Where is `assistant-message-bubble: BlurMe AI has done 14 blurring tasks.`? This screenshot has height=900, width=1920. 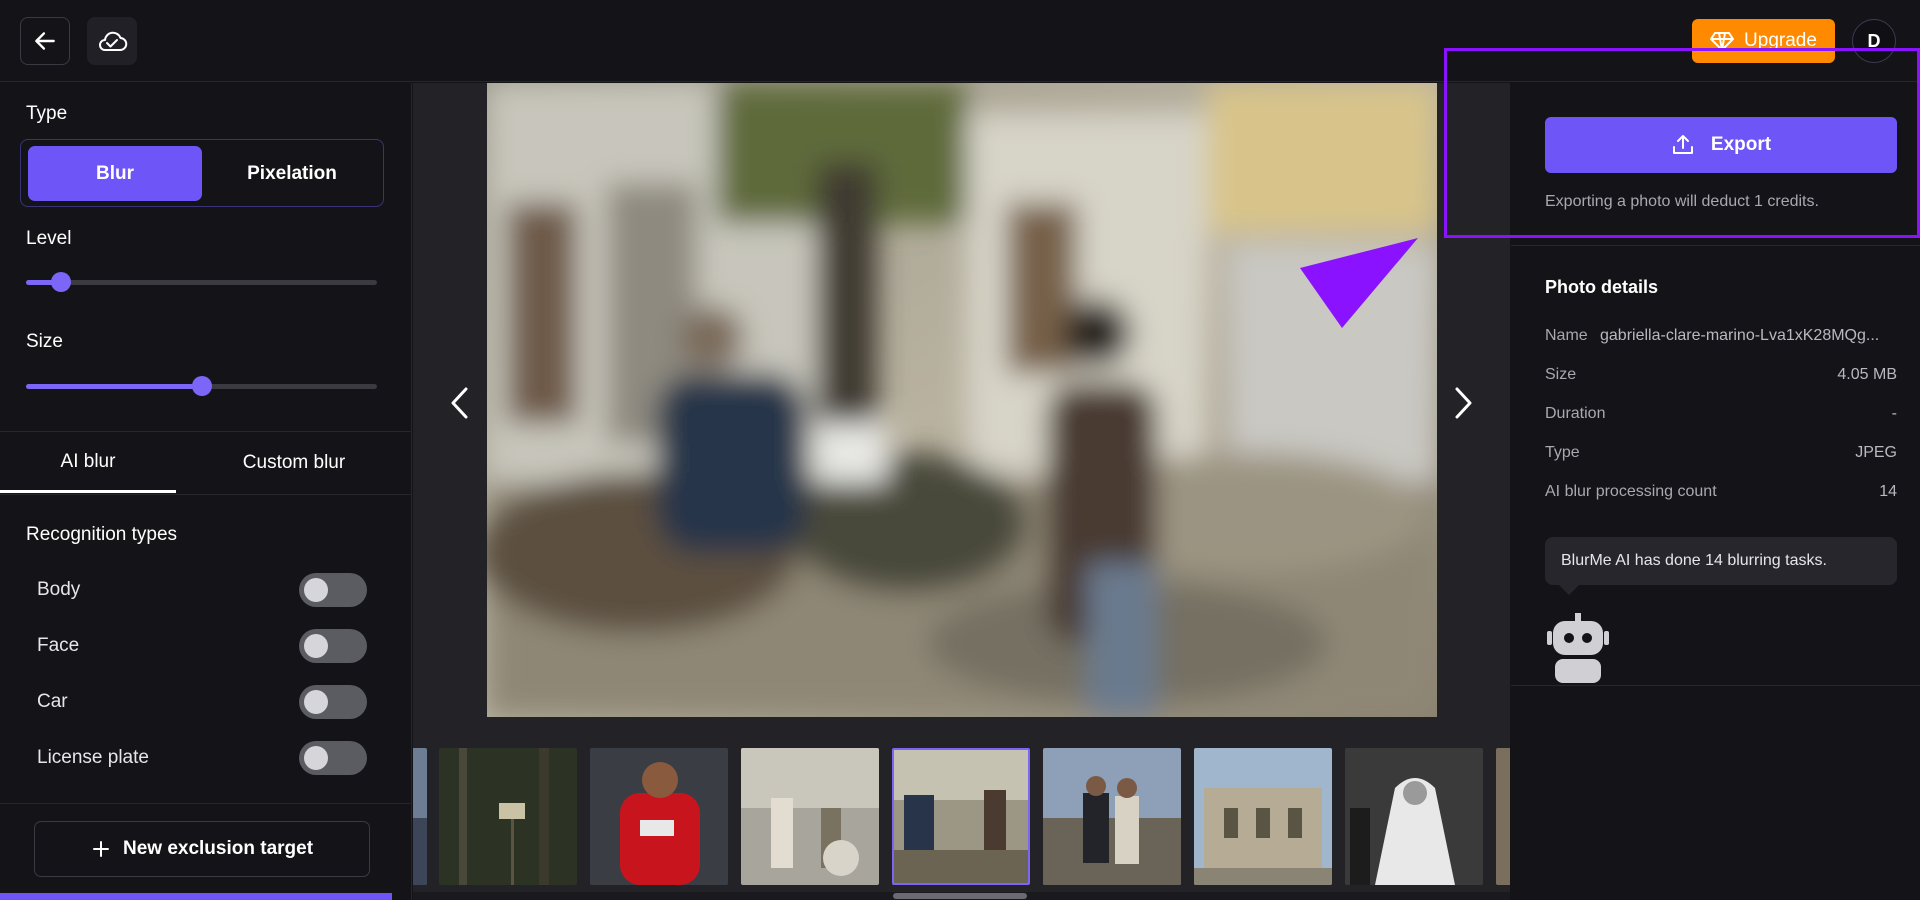
assistant-message-bubble: BlurMe AI has done 14 blurring tasks. is located at coordinates (1721, 566).